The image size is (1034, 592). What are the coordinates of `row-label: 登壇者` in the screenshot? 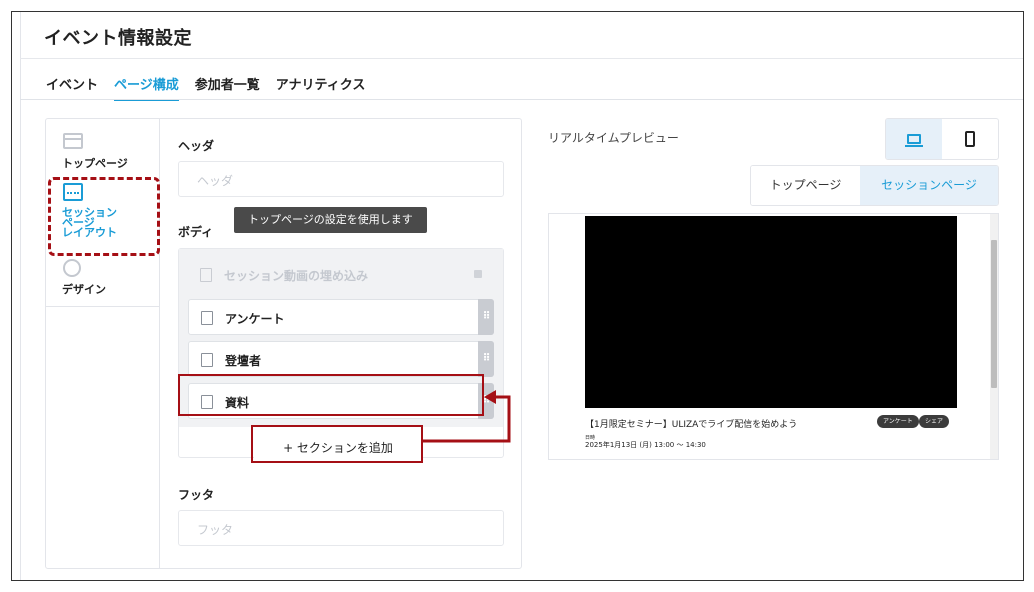 It's located at (243, 361).